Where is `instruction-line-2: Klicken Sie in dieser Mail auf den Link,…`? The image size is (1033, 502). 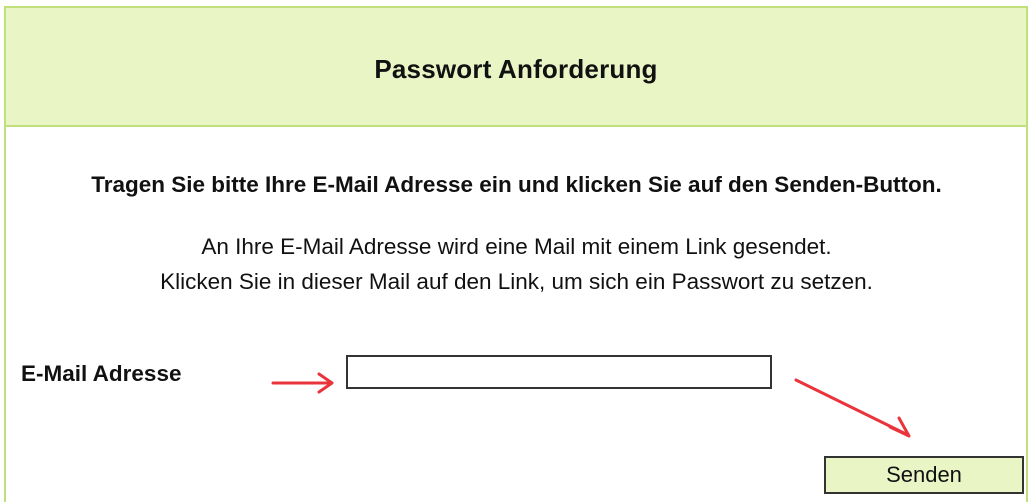
instruction-line-2: Klicken Sie in dieser Mail auf den Link,… is located at coordinates (516, 281).